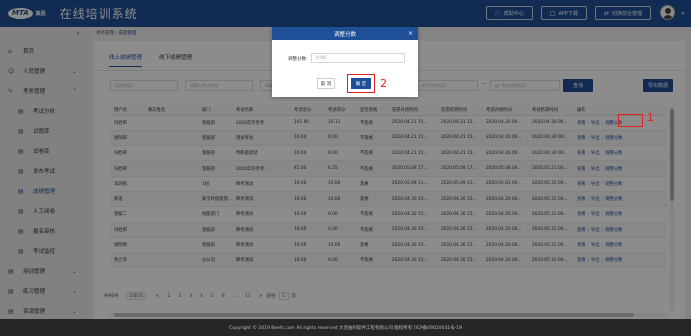 The height and width of the screenshot is (336, 691). Describe the element at coordinates (298, 59) in the screenshot. I see `adjust-score-label: 调整分数:` at that location.